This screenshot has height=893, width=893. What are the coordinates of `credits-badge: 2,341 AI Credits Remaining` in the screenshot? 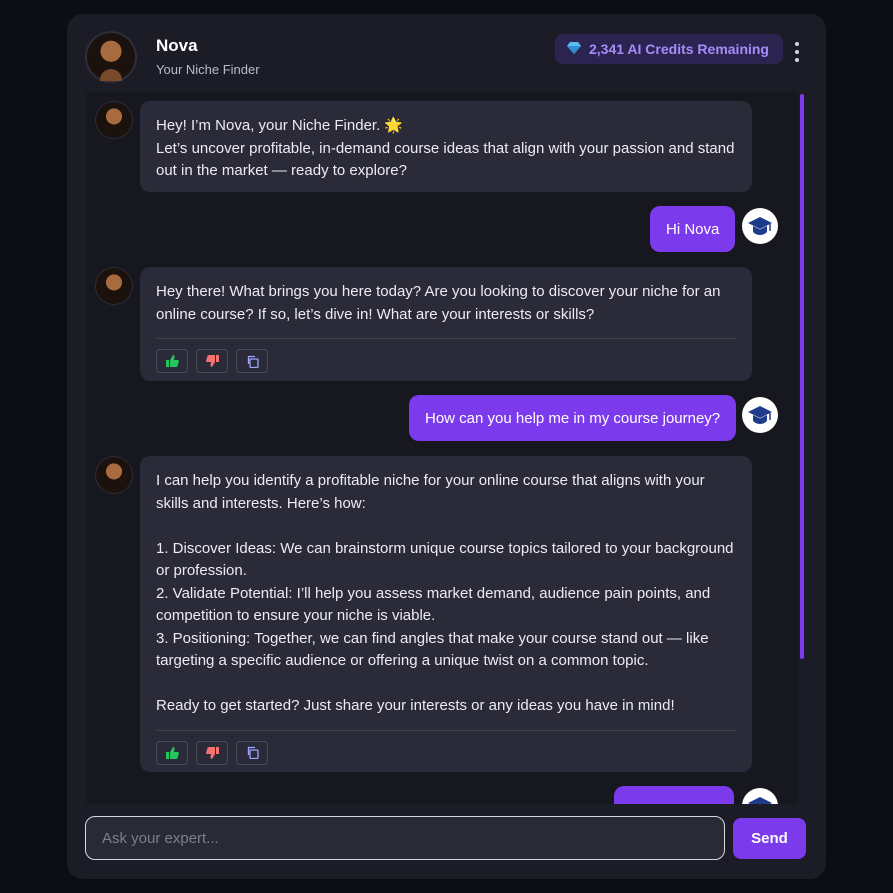 It's located at (669, 49).